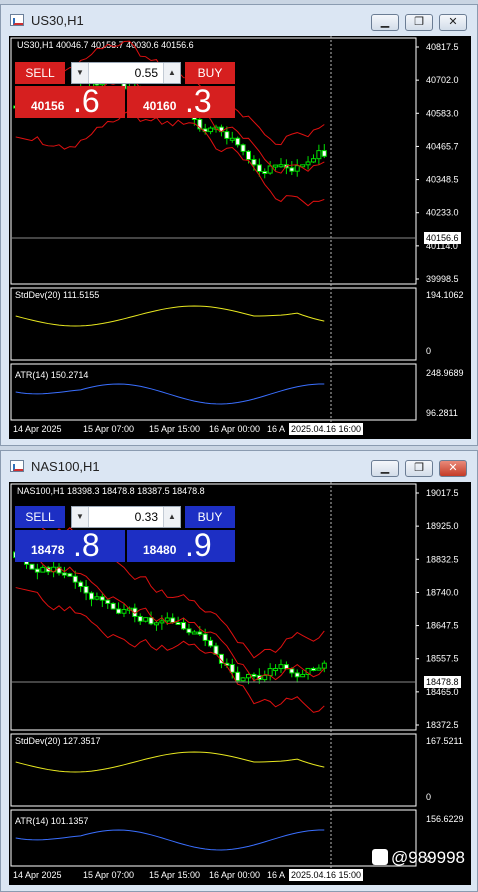 This screenshot has width=478, height=892. I want to click on time-cursor-label: 2025.04.16 15:00, so click(326, 875).